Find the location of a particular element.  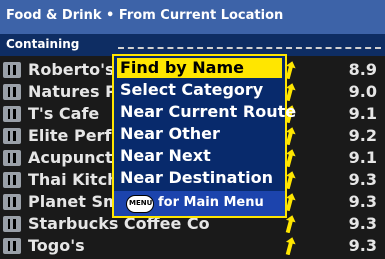

list-item-distance: 8.9 is located at coordinates (362, 69).